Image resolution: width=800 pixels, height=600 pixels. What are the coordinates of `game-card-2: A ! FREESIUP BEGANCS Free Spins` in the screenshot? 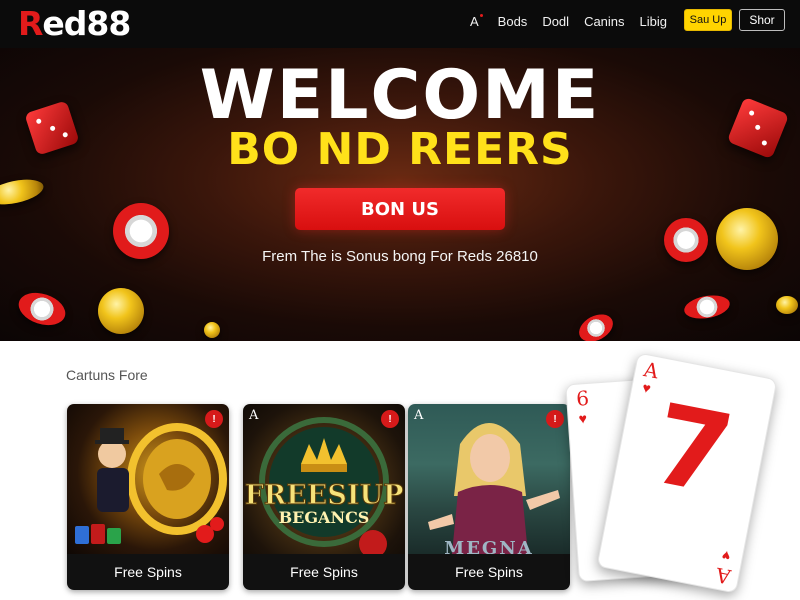 It's located at (324, 497).